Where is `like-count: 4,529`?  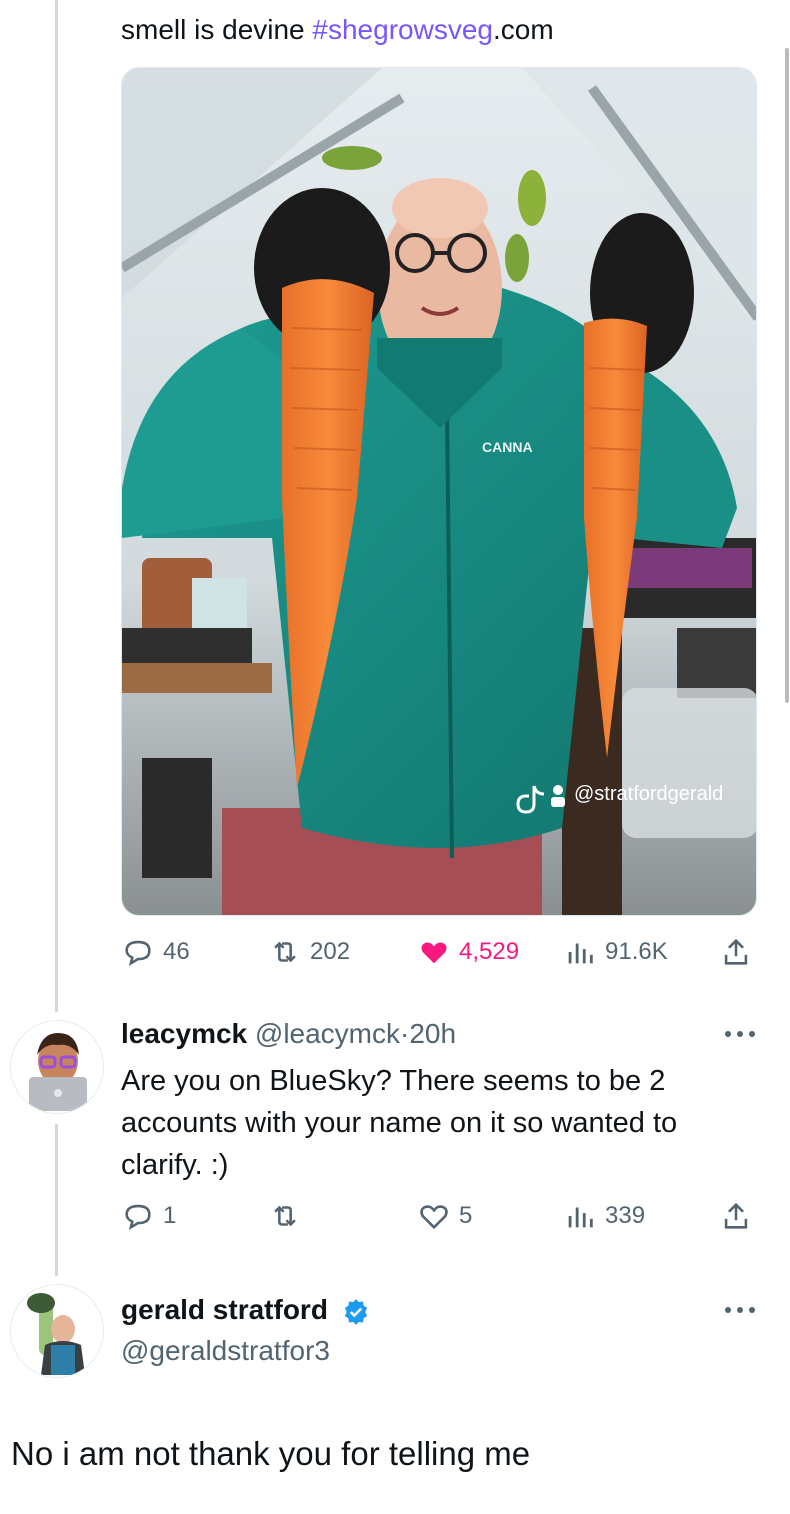 like-count: 4,529 is located at coordinates (489, 951).